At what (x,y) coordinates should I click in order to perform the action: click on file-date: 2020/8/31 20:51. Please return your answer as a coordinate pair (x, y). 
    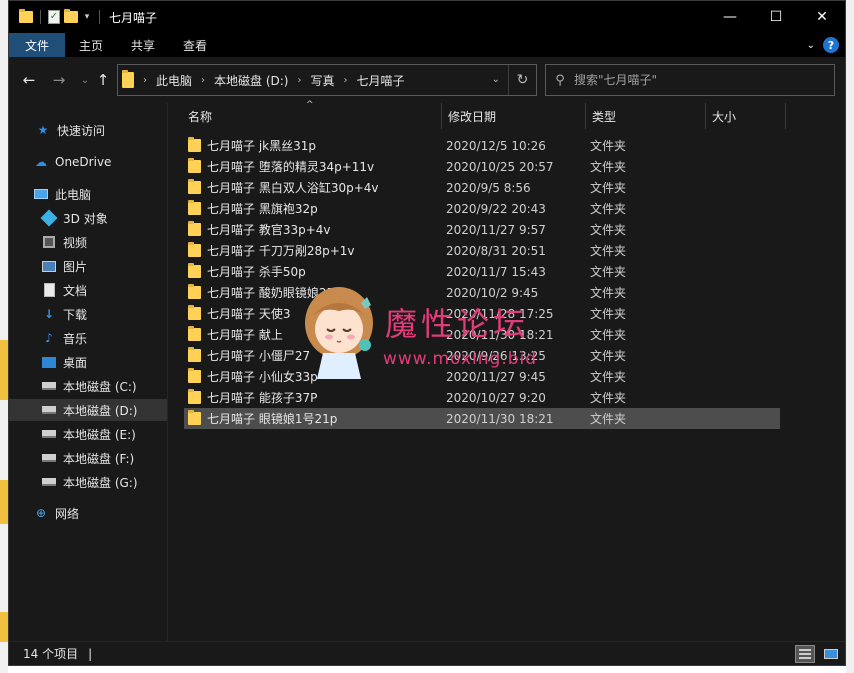
    Looking at the image, I should click on (496, 250).